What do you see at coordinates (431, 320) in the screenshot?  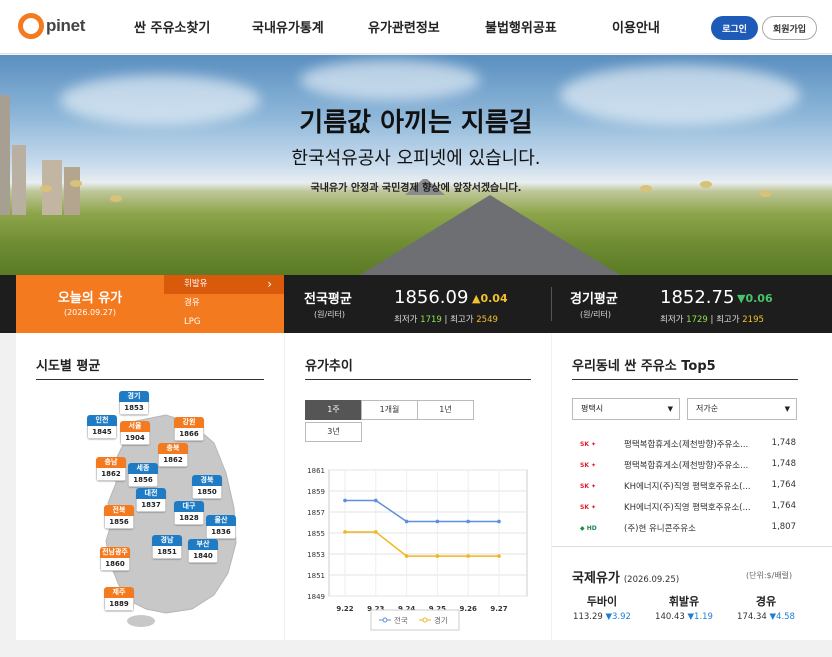 I see `national-min: 1719` at bounding box center [431, 320].